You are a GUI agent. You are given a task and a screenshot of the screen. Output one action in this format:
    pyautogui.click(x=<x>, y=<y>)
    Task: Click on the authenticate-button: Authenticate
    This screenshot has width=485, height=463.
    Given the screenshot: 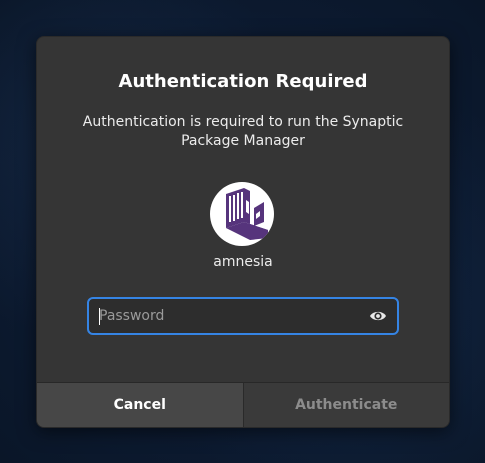 What is the action you would take?
    pyautogui.click(x=346, y=405)
    